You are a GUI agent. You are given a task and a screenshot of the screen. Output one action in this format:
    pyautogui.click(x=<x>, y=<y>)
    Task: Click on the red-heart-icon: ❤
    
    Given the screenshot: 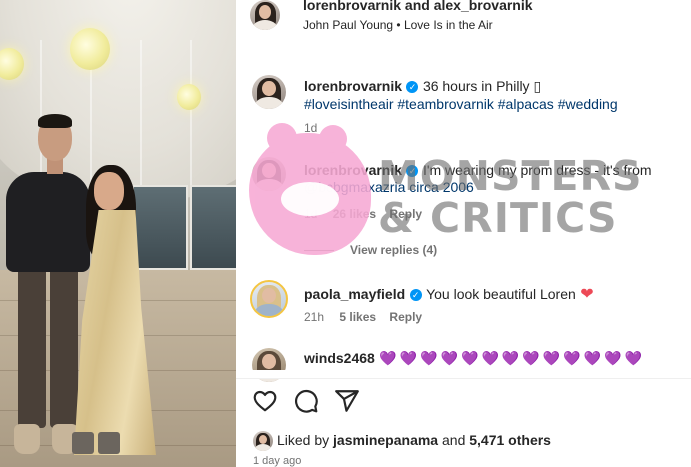 What is the action you would take?
    pyautogui.click(x=587, y=294)
    